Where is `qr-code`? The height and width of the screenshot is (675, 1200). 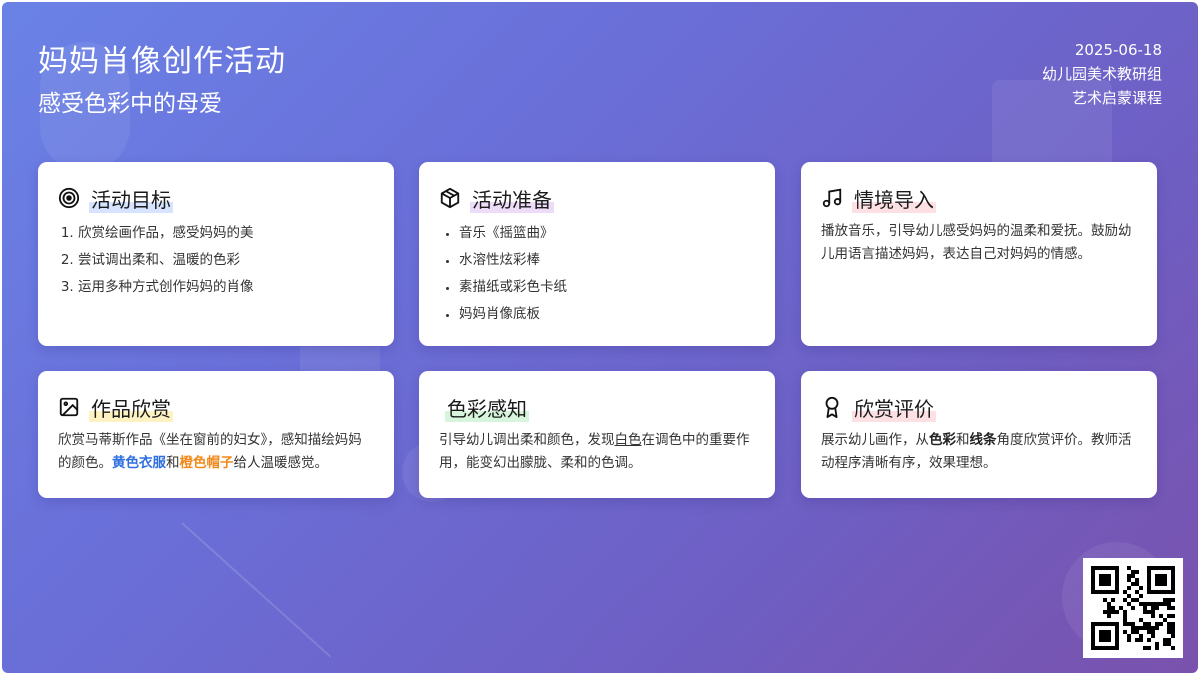
qr-code is located at coordinates (1133, 608).